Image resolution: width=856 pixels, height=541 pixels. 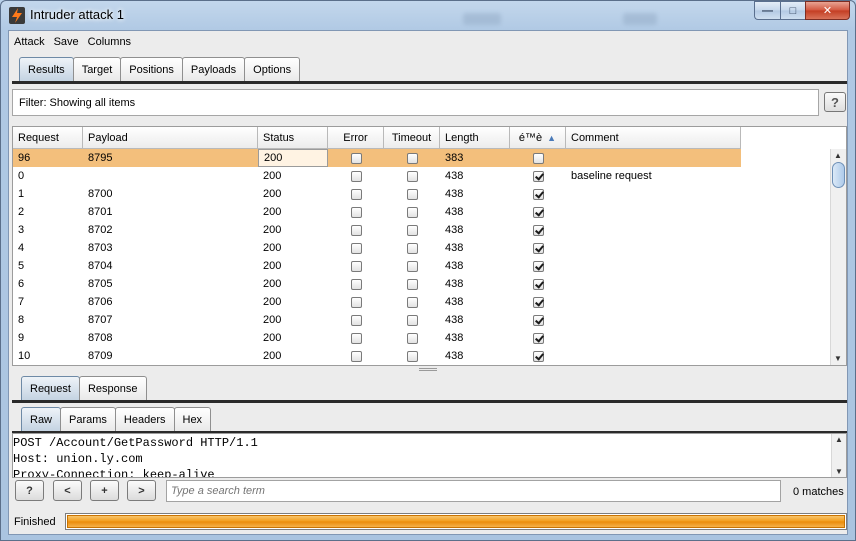 What do you see at coordinates (21, 230) in the screenshot?
I see `cell-request: 3` at bounding box center [21, 230].